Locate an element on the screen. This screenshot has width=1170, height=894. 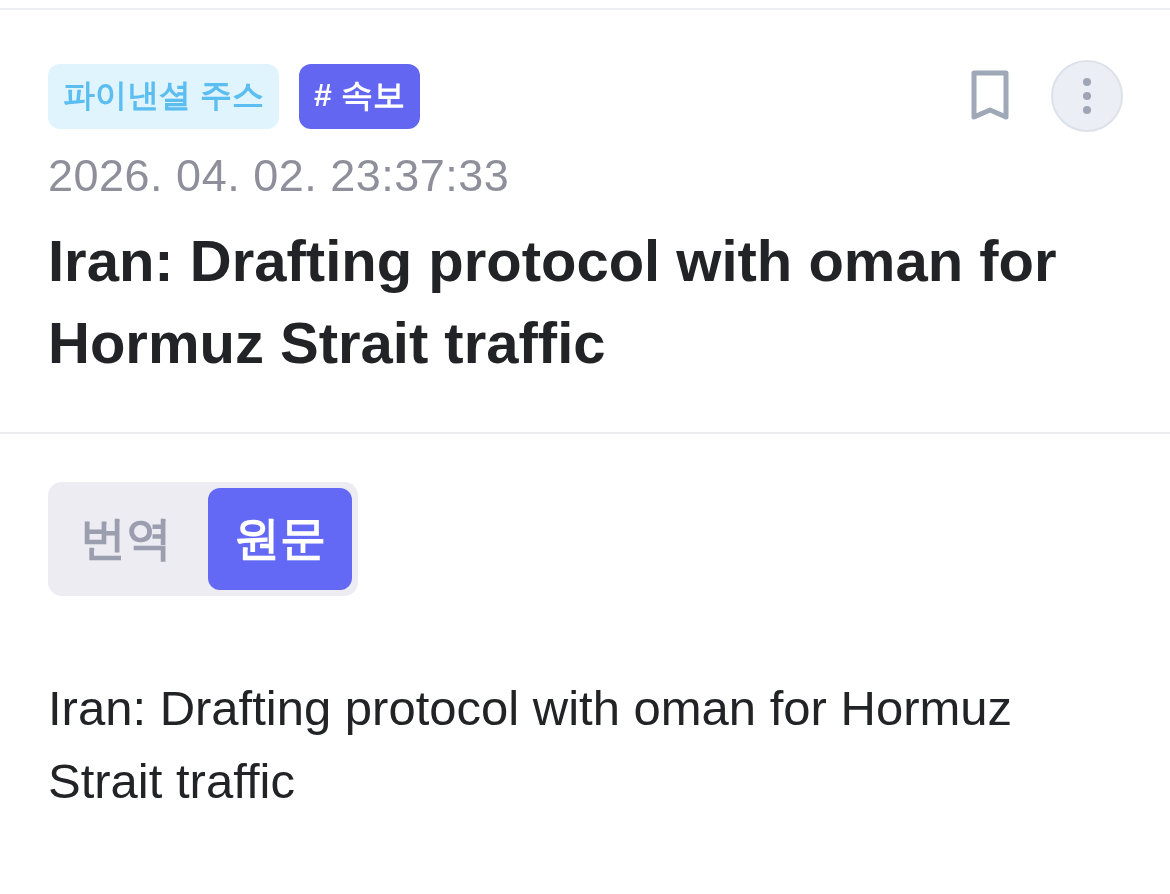
hashtag-tag: # 속보 is located at coordinates (359, 96).